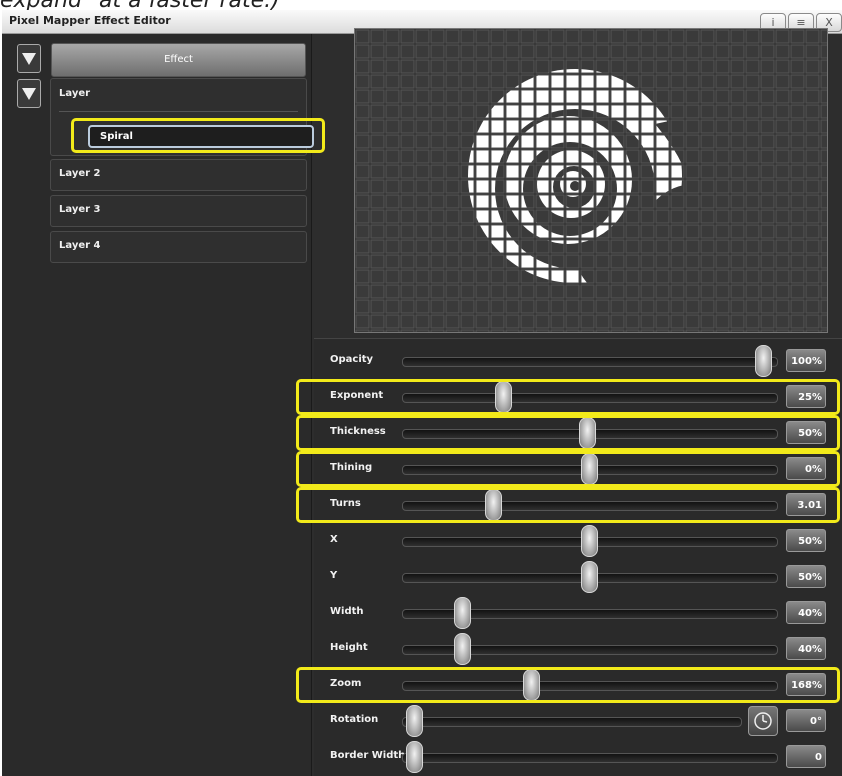 This screenshot has height=776, width=842. Describe the element at coordinates (589, 577) in the screenshot. I see `y-slider-thumb` at that location.